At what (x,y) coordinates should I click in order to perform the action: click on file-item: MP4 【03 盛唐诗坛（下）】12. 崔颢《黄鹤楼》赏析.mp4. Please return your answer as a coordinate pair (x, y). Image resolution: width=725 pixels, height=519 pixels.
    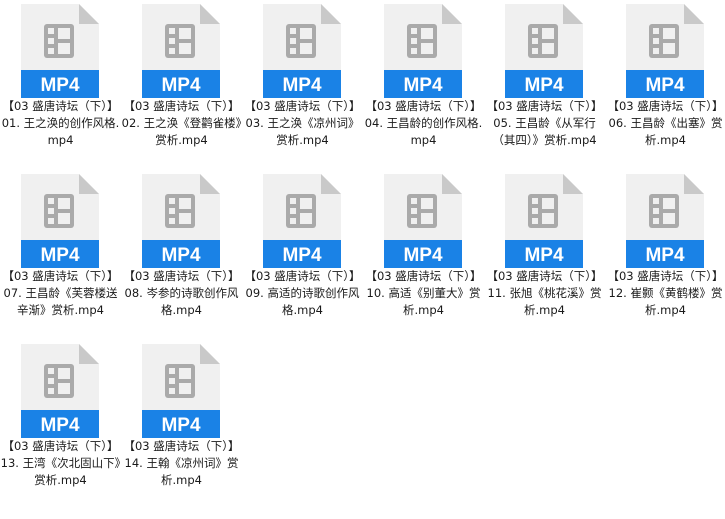
    Looking at the image, I should click on (665, 255).